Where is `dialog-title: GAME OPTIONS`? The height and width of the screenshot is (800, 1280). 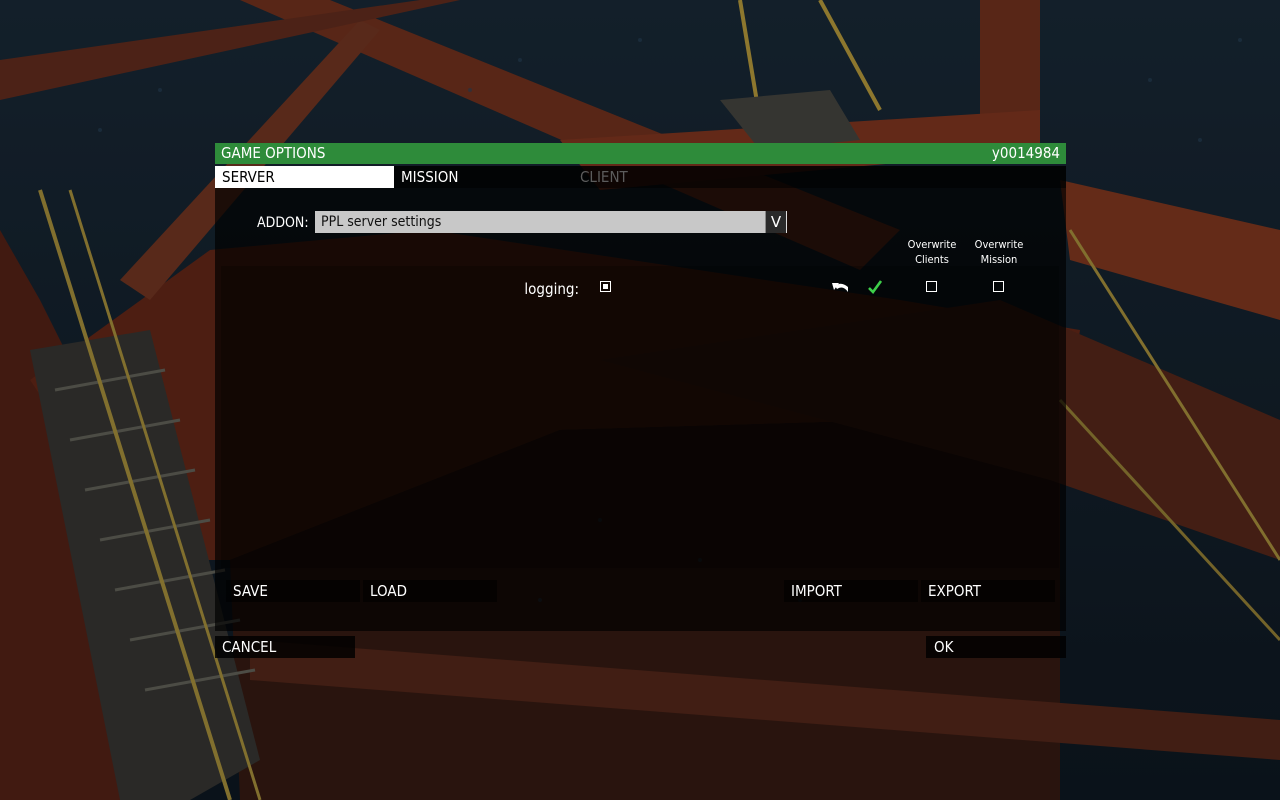 dialog-title: GAME OPTIONS is located at coordinates (273, 153).